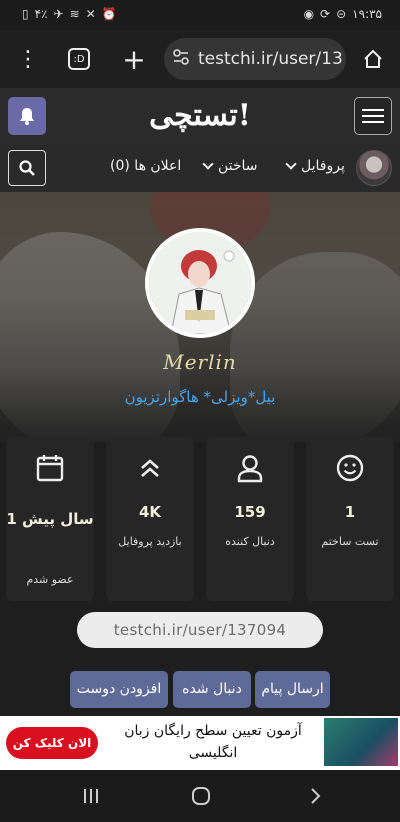  I want to click on stat-views-label: بازدید پروفایل, so click(150, 541).